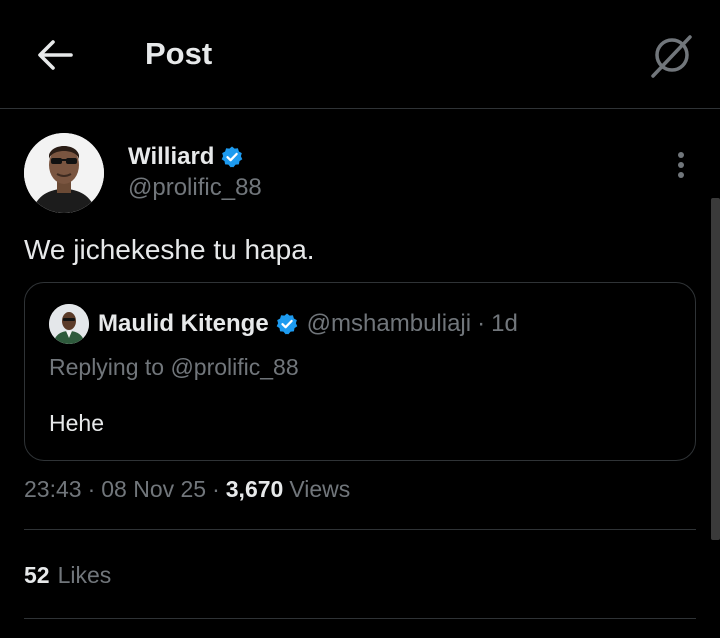 This screenshot has width=720, height=638. I want to click on grok-button, so click(671, 56).